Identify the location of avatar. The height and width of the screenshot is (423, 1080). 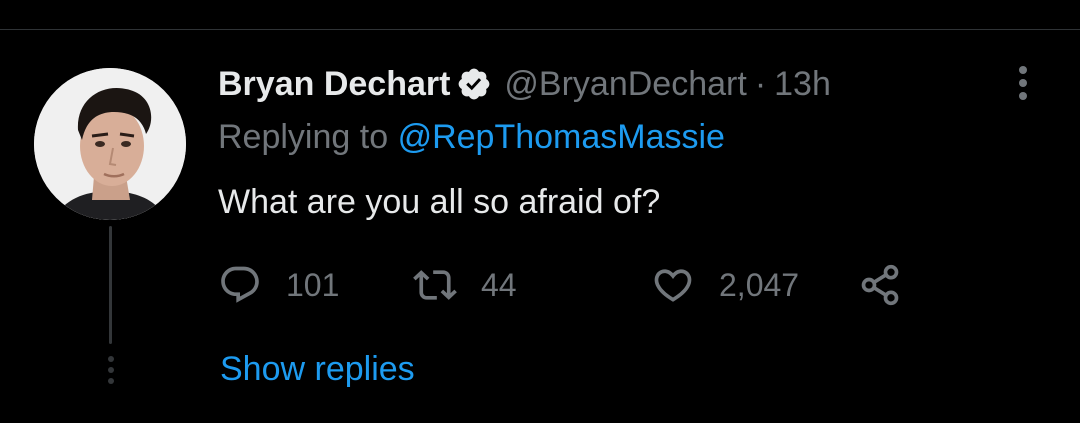
(110, 144).